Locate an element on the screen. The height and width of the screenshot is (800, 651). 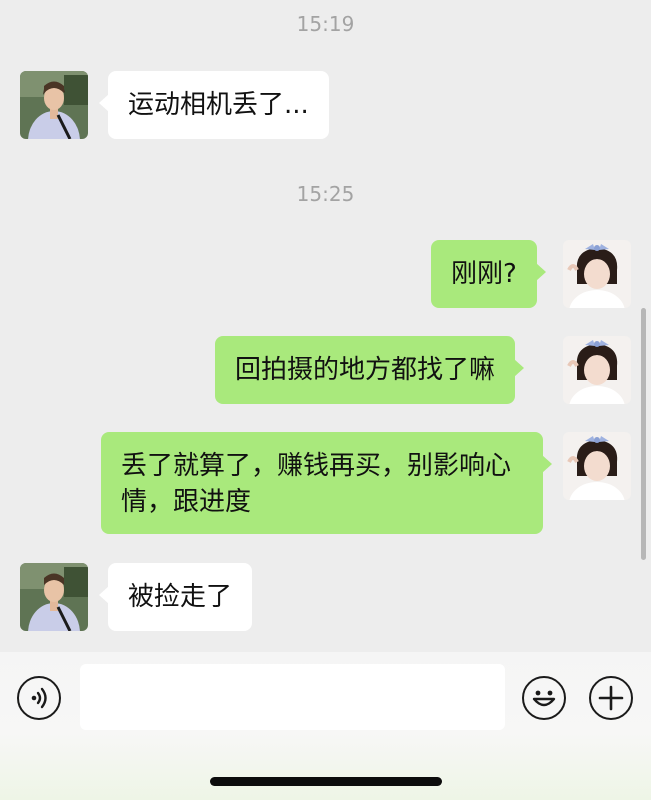
emoji-icon is located at coordinates (544, 698).